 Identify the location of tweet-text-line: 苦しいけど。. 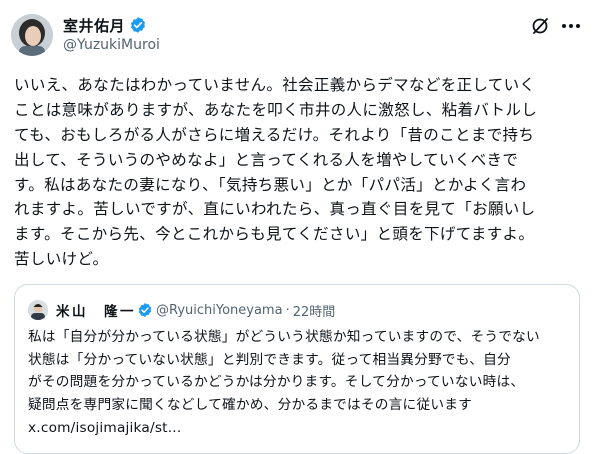
(61, 259).